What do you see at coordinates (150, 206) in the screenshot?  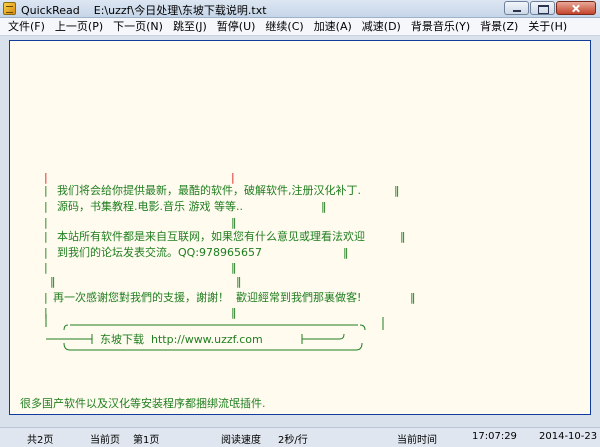 I see `text-line-2: 源码，书集教程.电影.音乐 游戏 等等..` at bounding box center [150, 206].